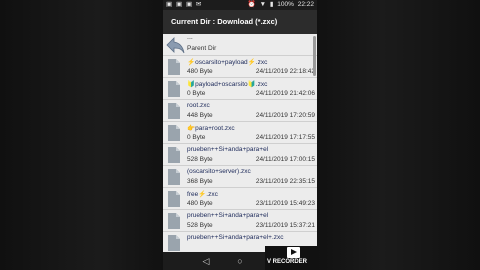 The height and width of the screenshot is (270, 480). What do you see at coordinates (285, 137) in the screenshot?
I see `file-date: 24/11/2019 17:17:55` at bounding box center [285, 137].